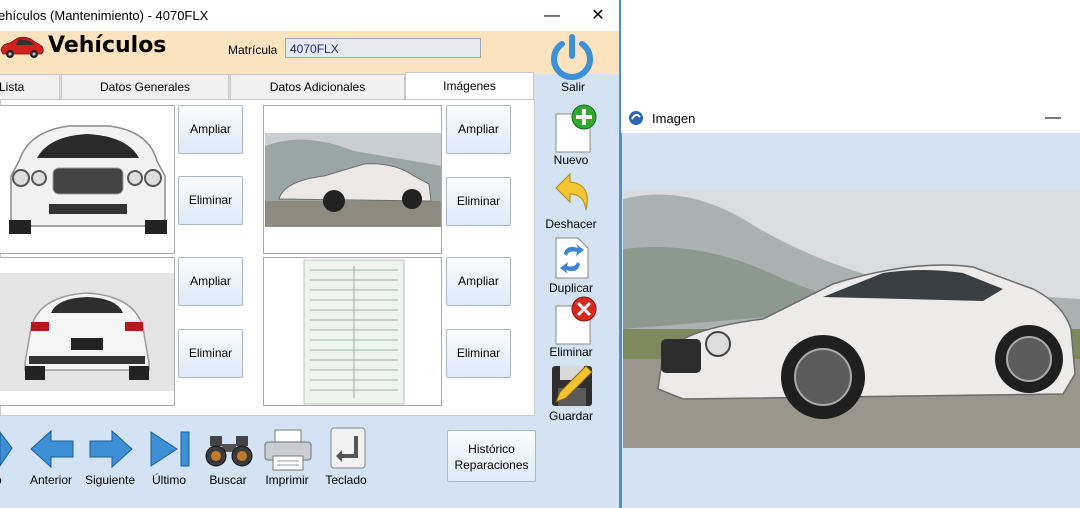 This screenshot has height=508, width=1080. What do you see at coordinates (571, 416) in the screenshot?
I see `save-label: Guardar` at bounding box center [571, 416].